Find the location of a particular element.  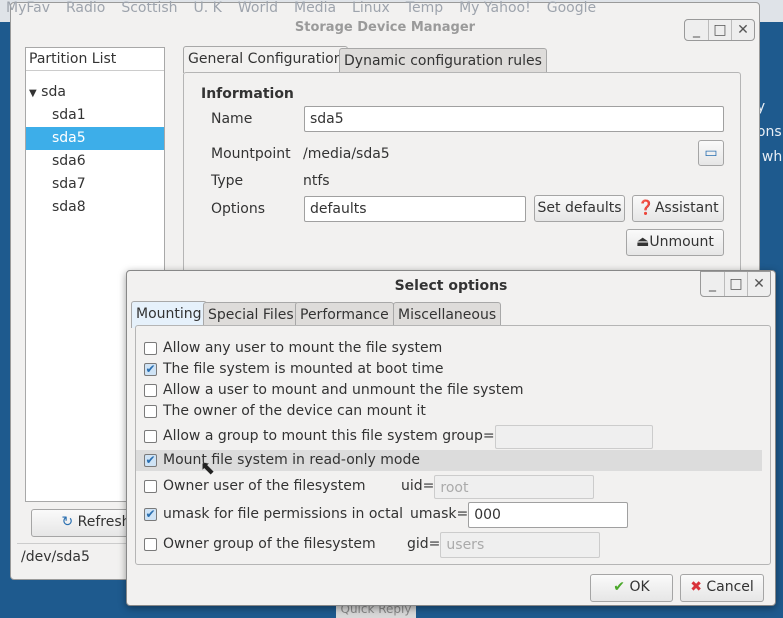

assistant-button: ❓Assistant is located at coordinates (678, 208).